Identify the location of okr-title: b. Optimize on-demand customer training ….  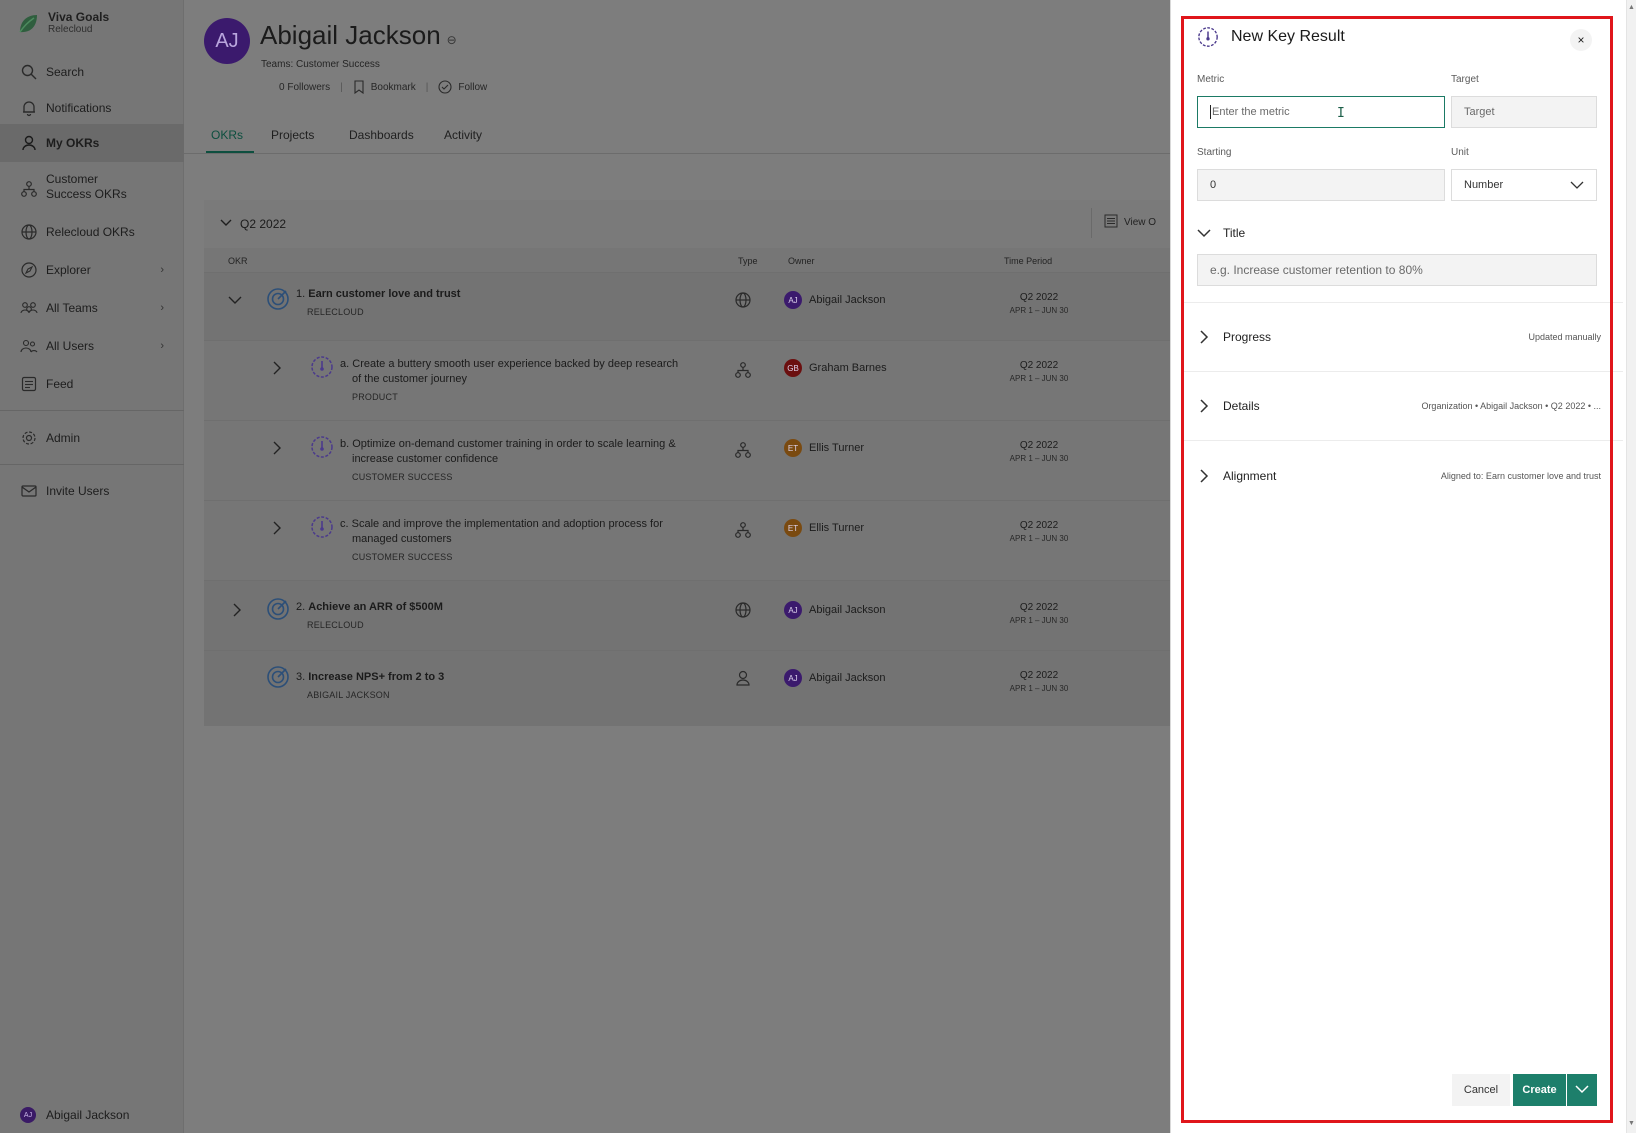
(520, 452).